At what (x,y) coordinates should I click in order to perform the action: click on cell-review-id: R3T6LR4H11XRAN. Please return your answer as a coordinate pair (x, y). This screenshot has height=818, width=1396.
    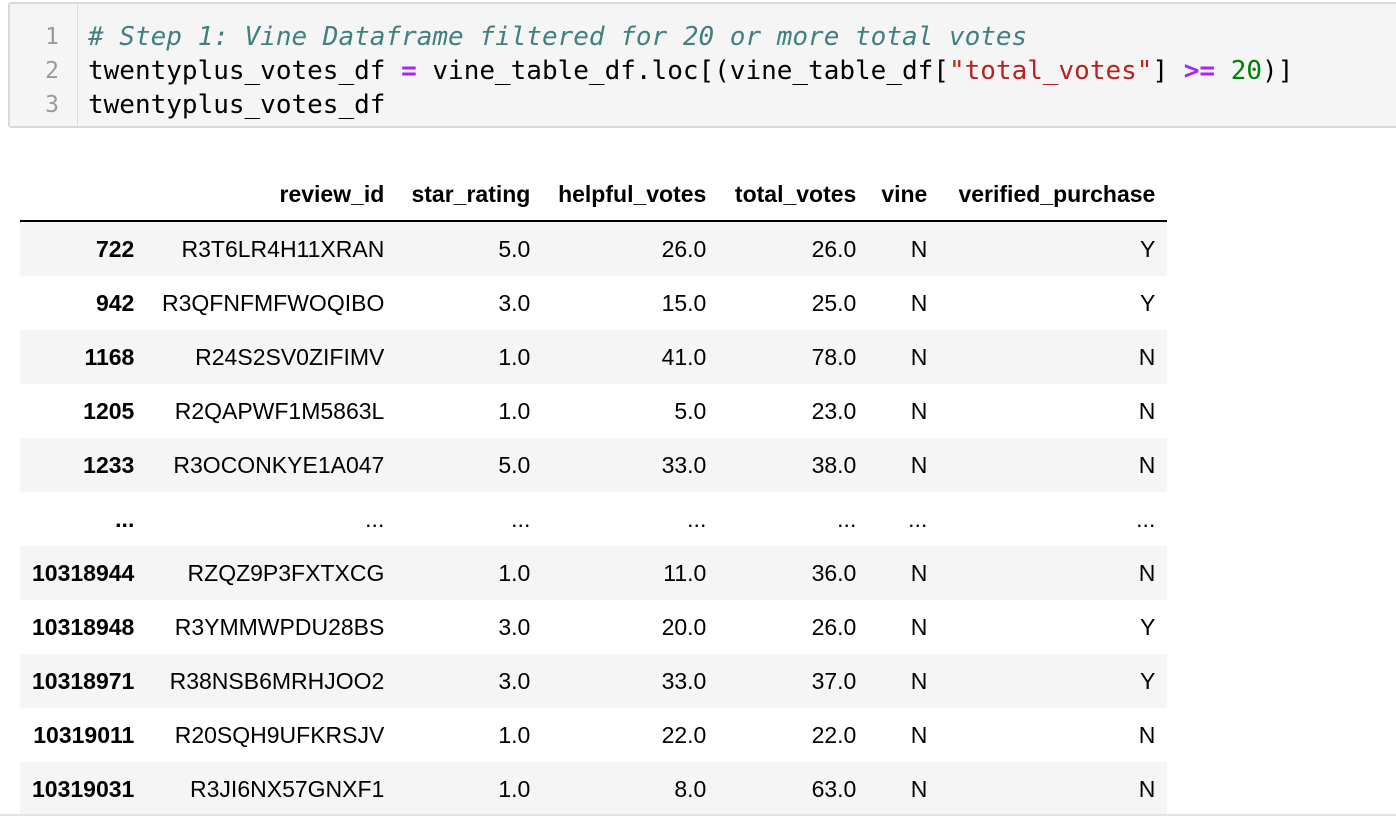
    Looking at the image, I should click on (283, 248).